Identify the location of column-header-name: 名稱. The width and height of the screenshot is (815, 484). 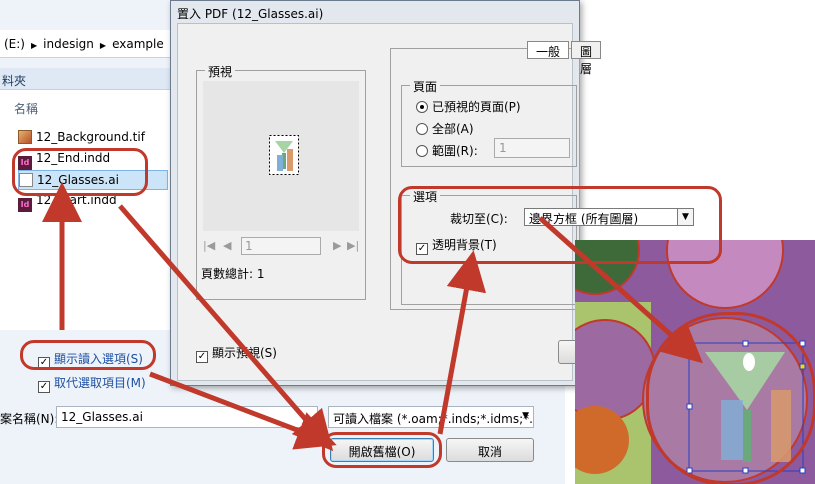
(26, 108).